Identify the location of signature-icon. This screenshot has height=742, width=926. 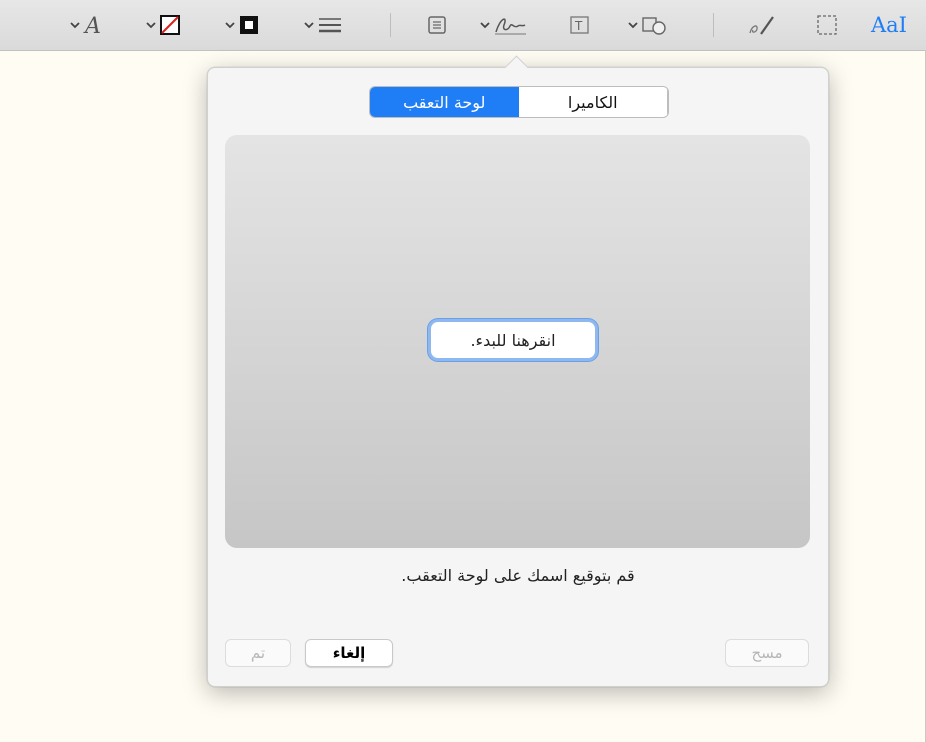
(510, 26).